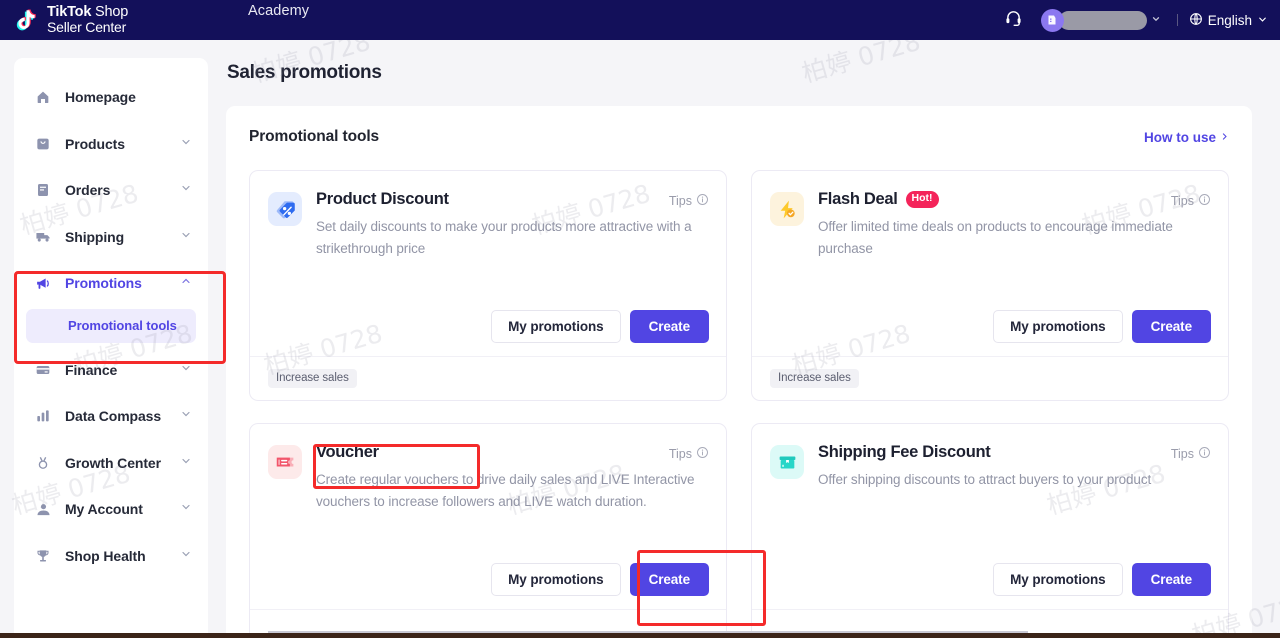 The image size is (1280, 638). I want to click on card-title-row: Shipping Fee Discount, so click(1014, 452).